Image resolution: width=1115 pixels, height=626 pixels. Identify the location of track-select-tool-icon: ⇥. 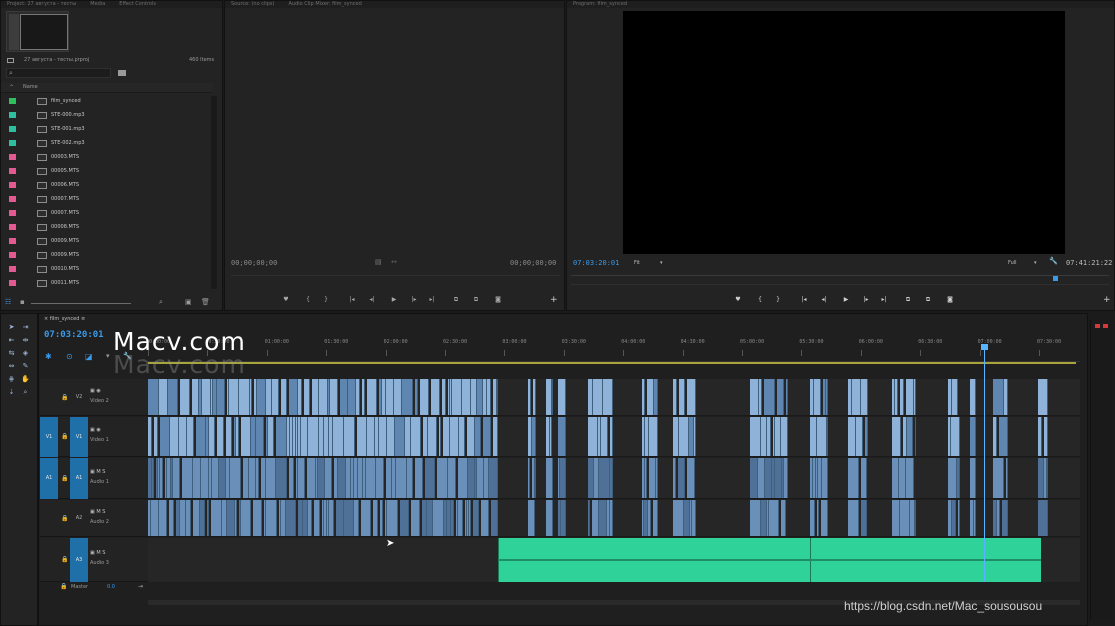
(25, 327).